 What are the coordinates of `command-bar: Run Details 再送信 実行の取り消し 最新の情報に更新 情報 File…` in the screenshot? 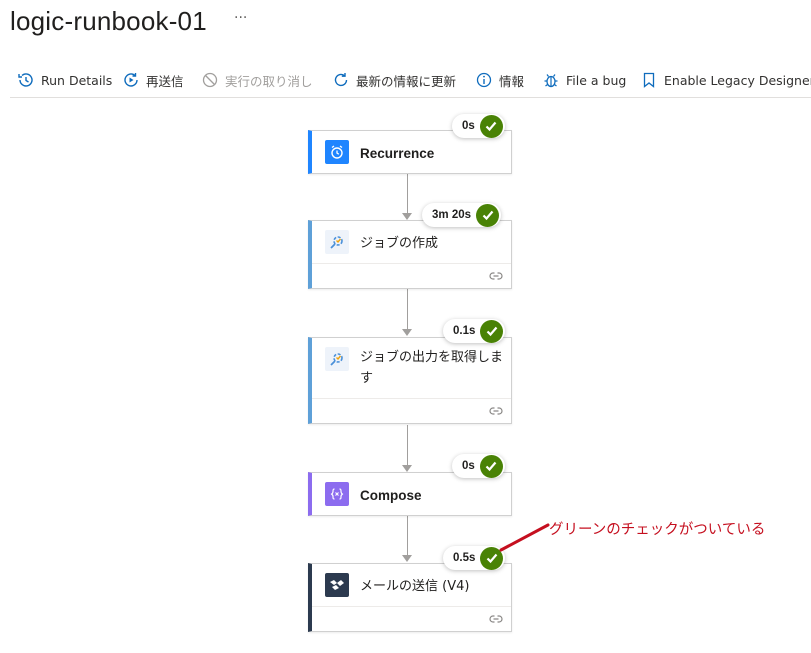 It's located at (410, 81).